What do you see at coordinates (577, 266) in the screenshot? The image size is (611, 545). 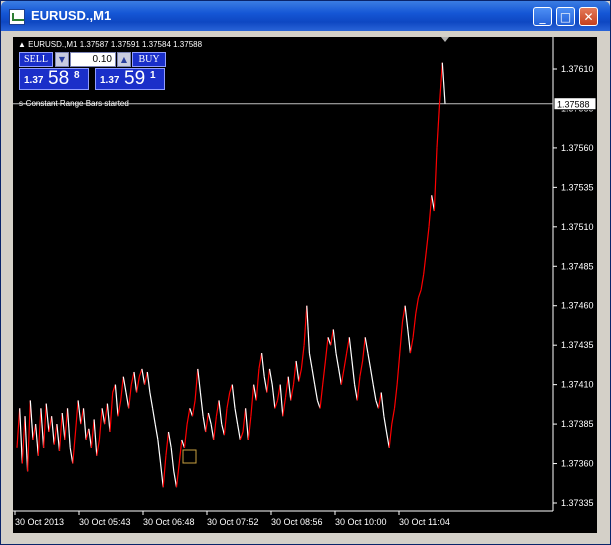 I see `y-tick-label: 1.37485` at bounding box center [577, 266].